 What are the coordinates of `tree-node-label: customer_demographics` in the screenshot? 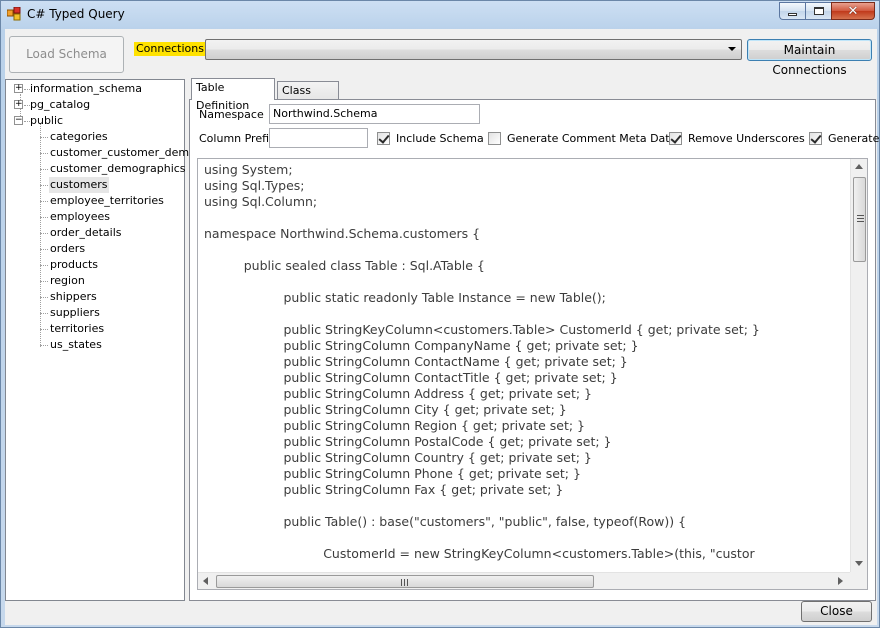 It's located at (118, 168).